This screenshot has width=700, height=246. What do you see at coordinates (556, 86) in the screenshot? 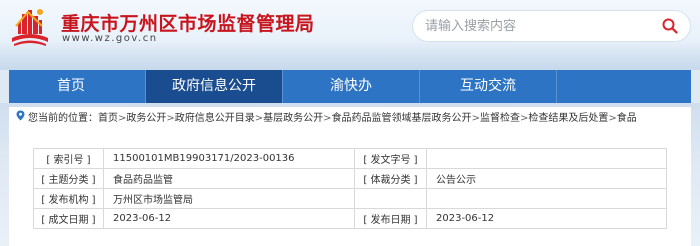
I see `nav-divider` at bounding box center [556, 86].